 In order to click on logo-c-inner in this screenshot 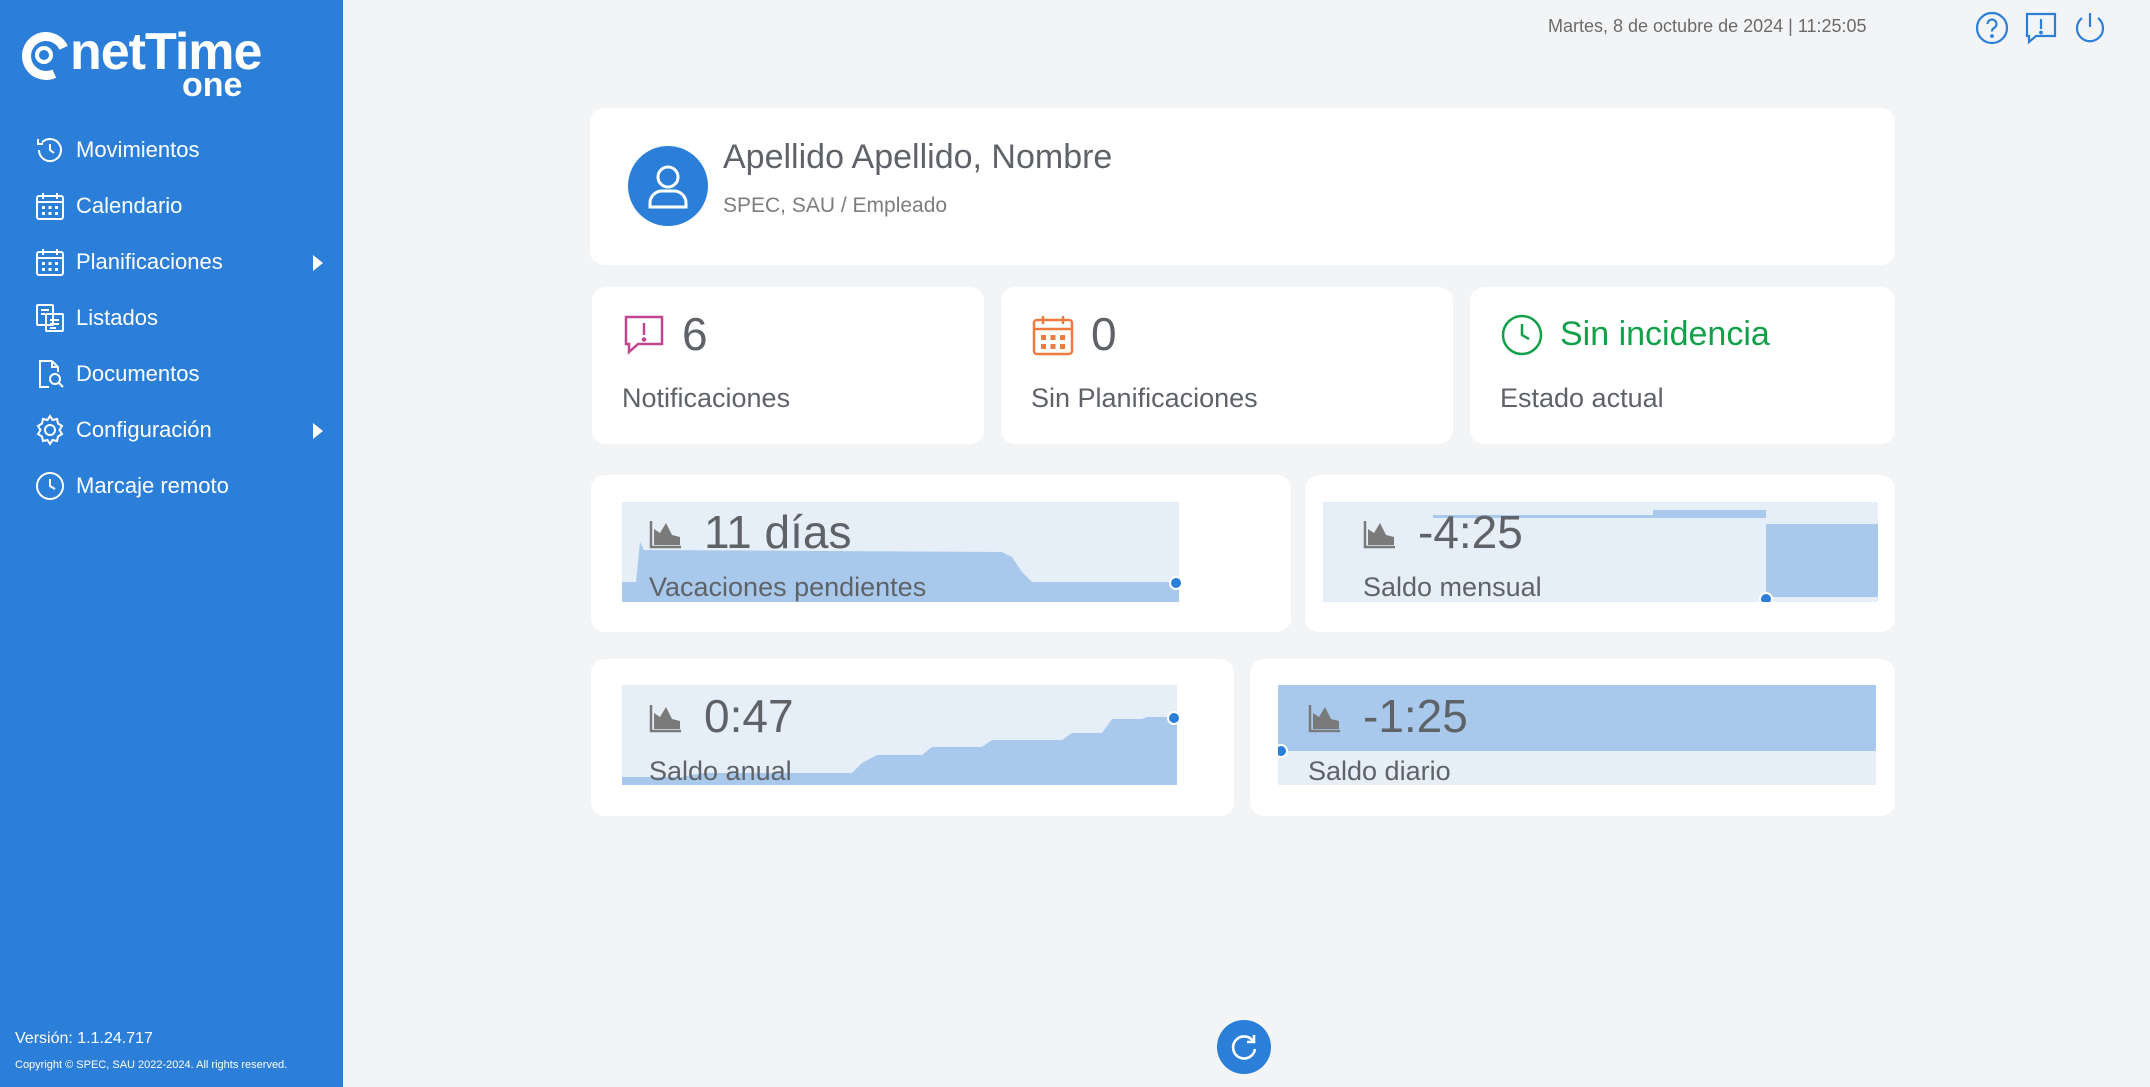, I will do `click(44, 55)`.